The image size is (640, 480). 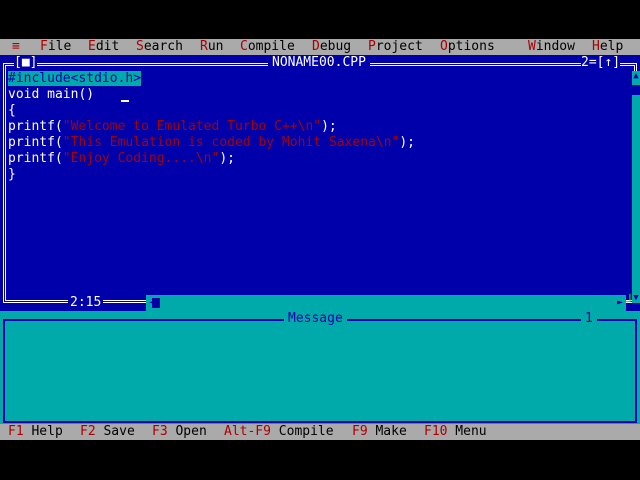 What do you see at coordinates (107, 432) in the screenshot?
I see `status-save: F2 Save` at bounding box center [107, 432].